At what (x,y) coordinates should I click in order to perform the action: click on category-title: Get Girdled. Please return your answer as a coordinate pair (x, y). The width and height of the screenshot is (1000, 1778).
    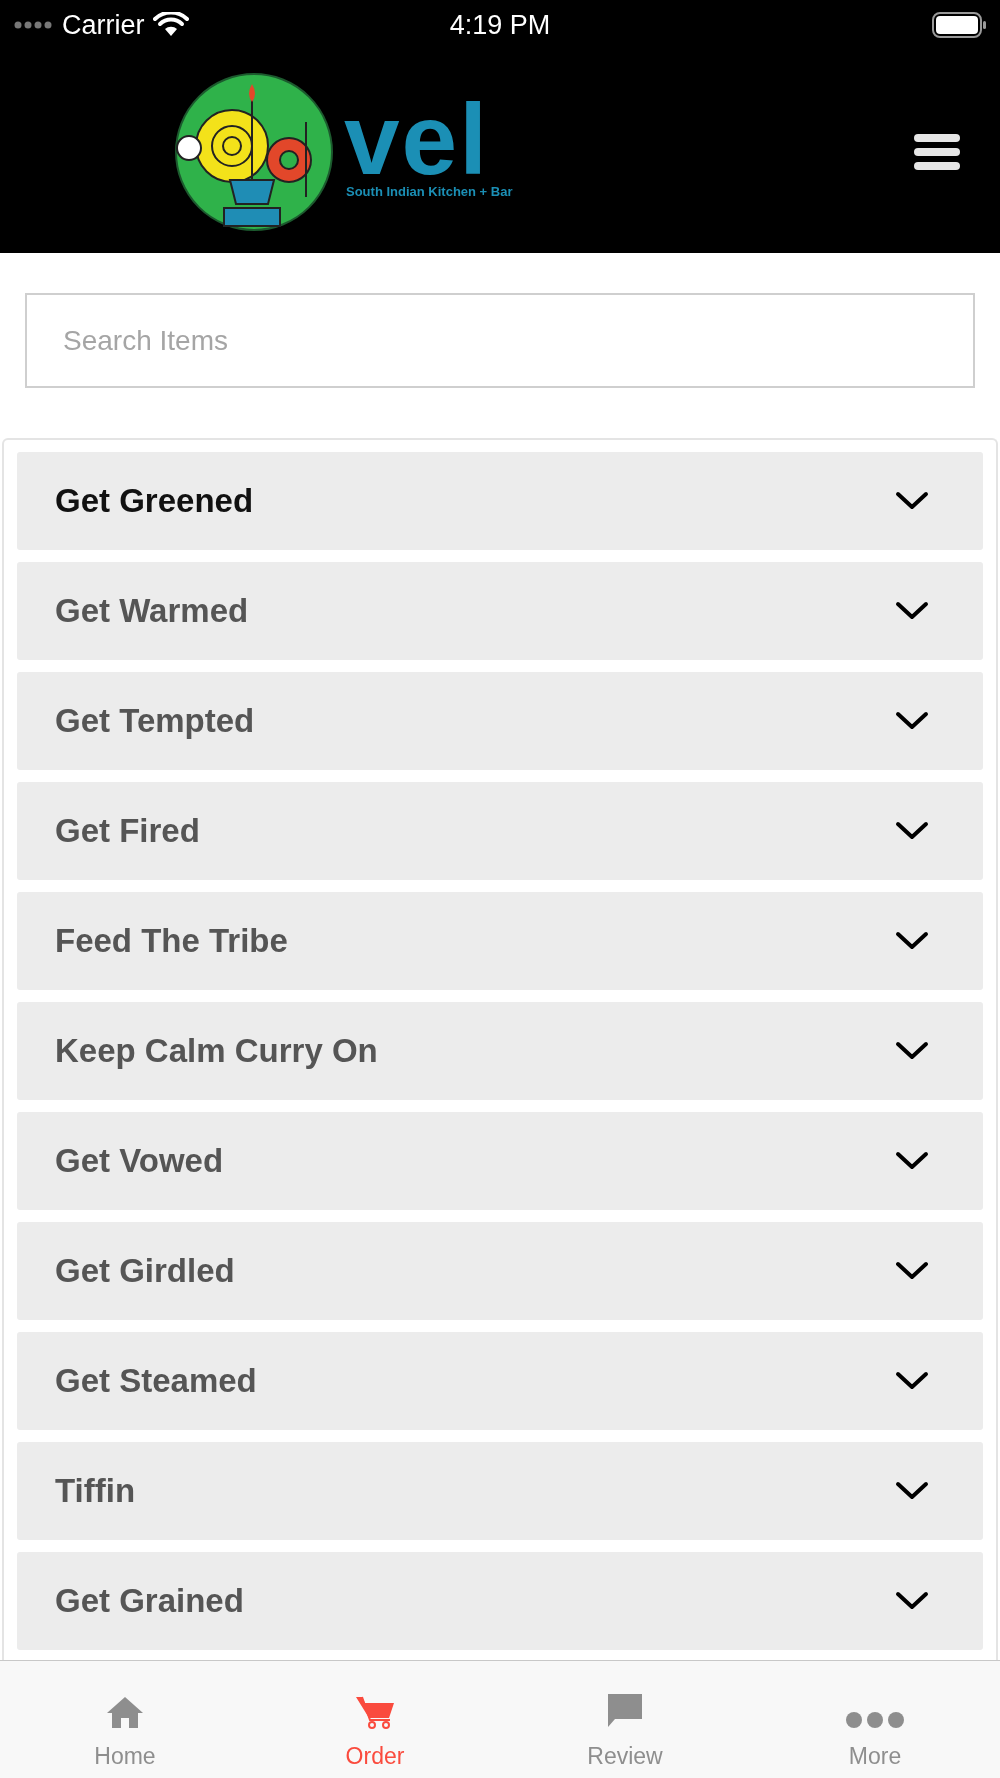
    Looking at the image, I should click on (145, 1271).